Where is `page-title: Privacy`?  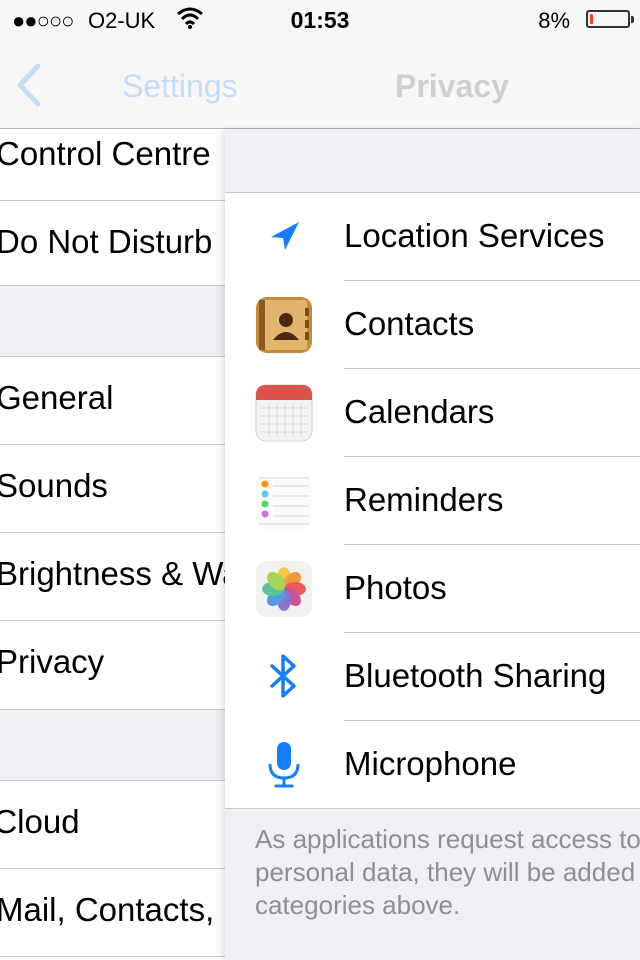
page-title: Privacy is located at coordinates (452, 86).